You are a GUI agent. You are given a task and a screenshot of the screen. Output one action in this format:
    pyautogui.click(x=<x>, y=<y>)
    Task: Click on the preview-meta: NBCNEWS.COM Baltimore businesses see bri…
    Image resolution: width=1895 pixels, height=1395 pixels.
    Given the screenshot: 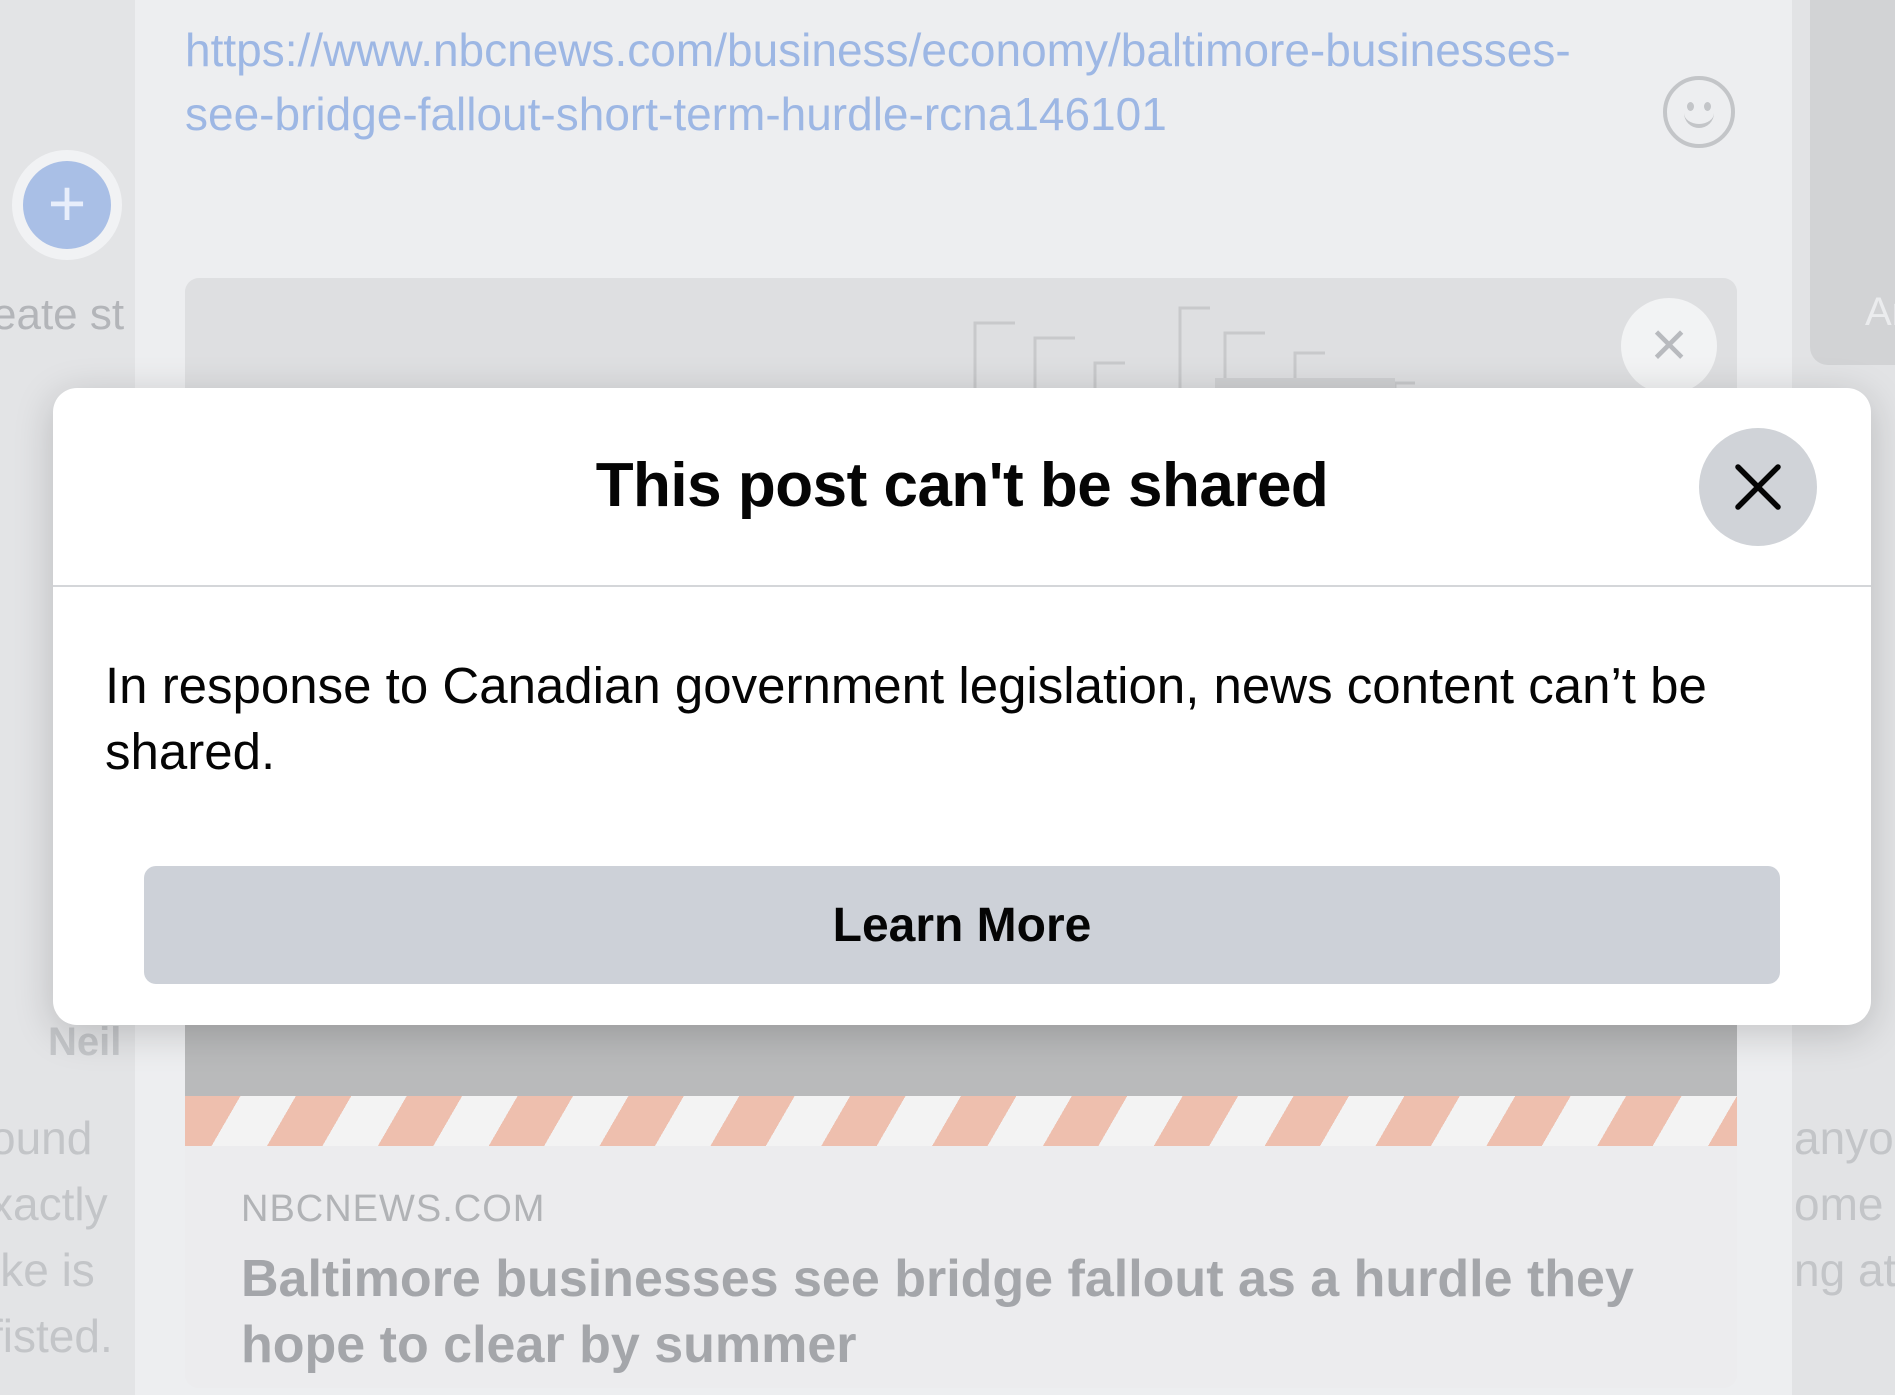 What is the action you would take?
    pyautogui.click(x=961, y=1267)
    